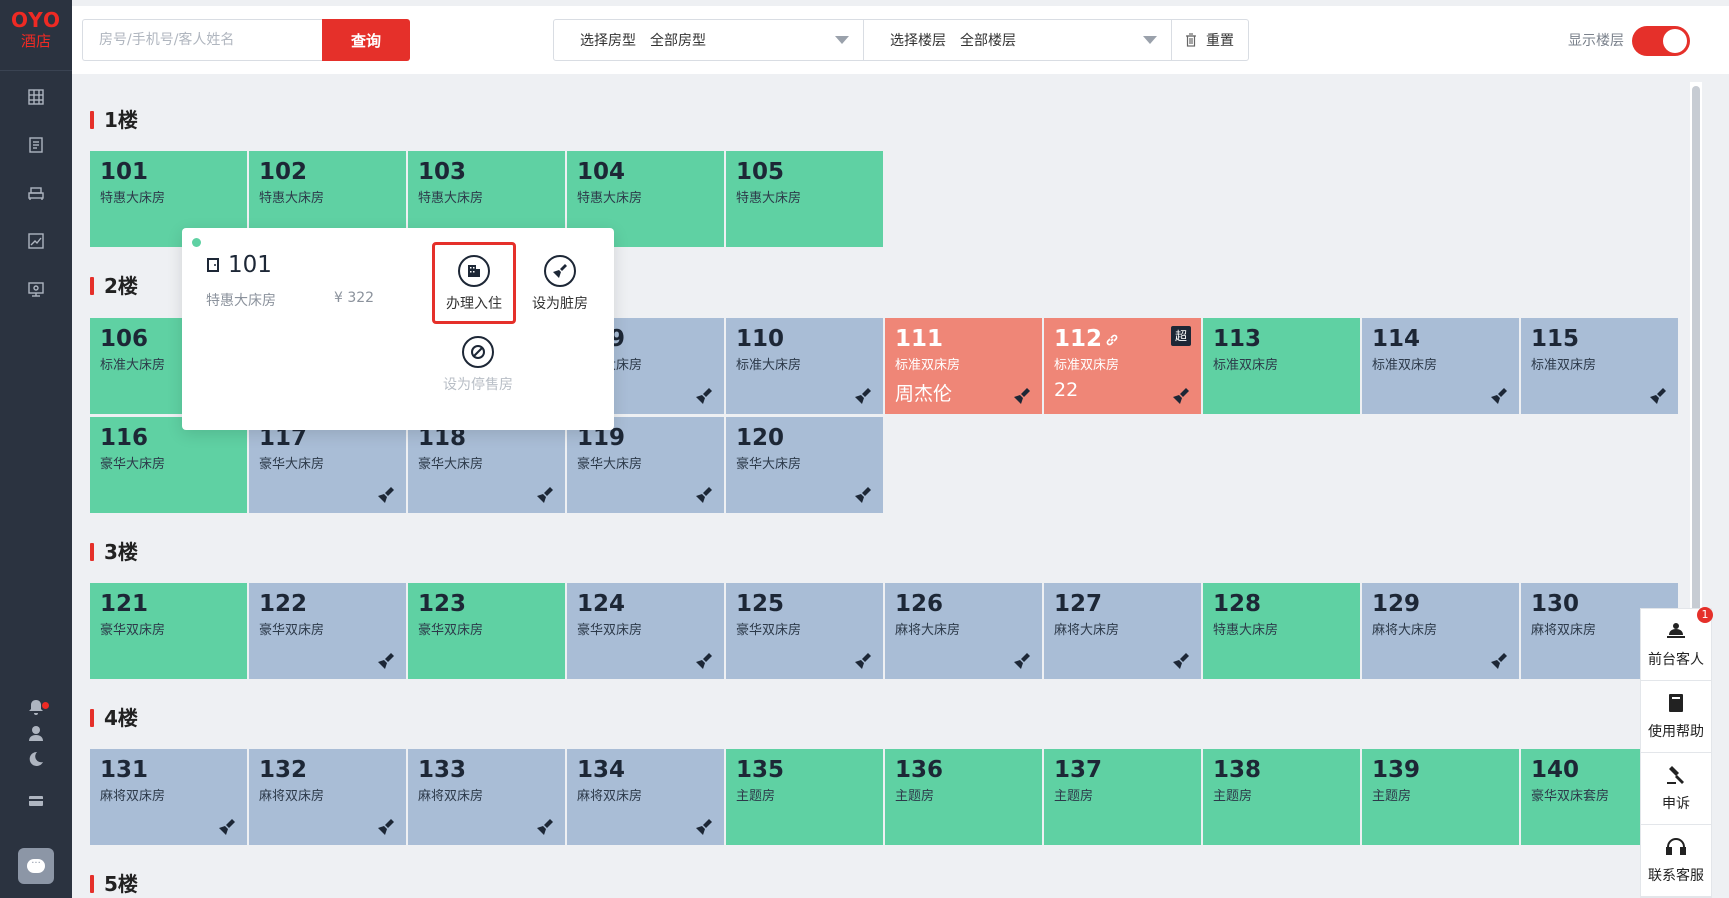 The height and width of the screenshot is (898, 1729). What do you see at coordinates (366, 40) in the screenshot?
I see `query-button: 查询` at bounding box center [366, 40].